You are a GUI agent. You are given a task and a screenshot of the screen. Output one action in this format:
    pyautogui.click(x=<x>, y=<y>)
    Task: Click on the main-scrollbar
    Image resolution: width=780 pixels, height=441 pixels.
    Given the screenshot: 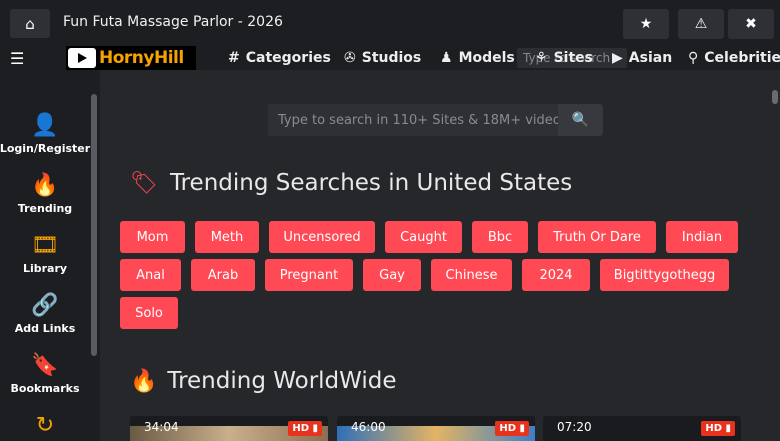 What is the action you would take?
    pyautogui.click(x=775, y=97)
    